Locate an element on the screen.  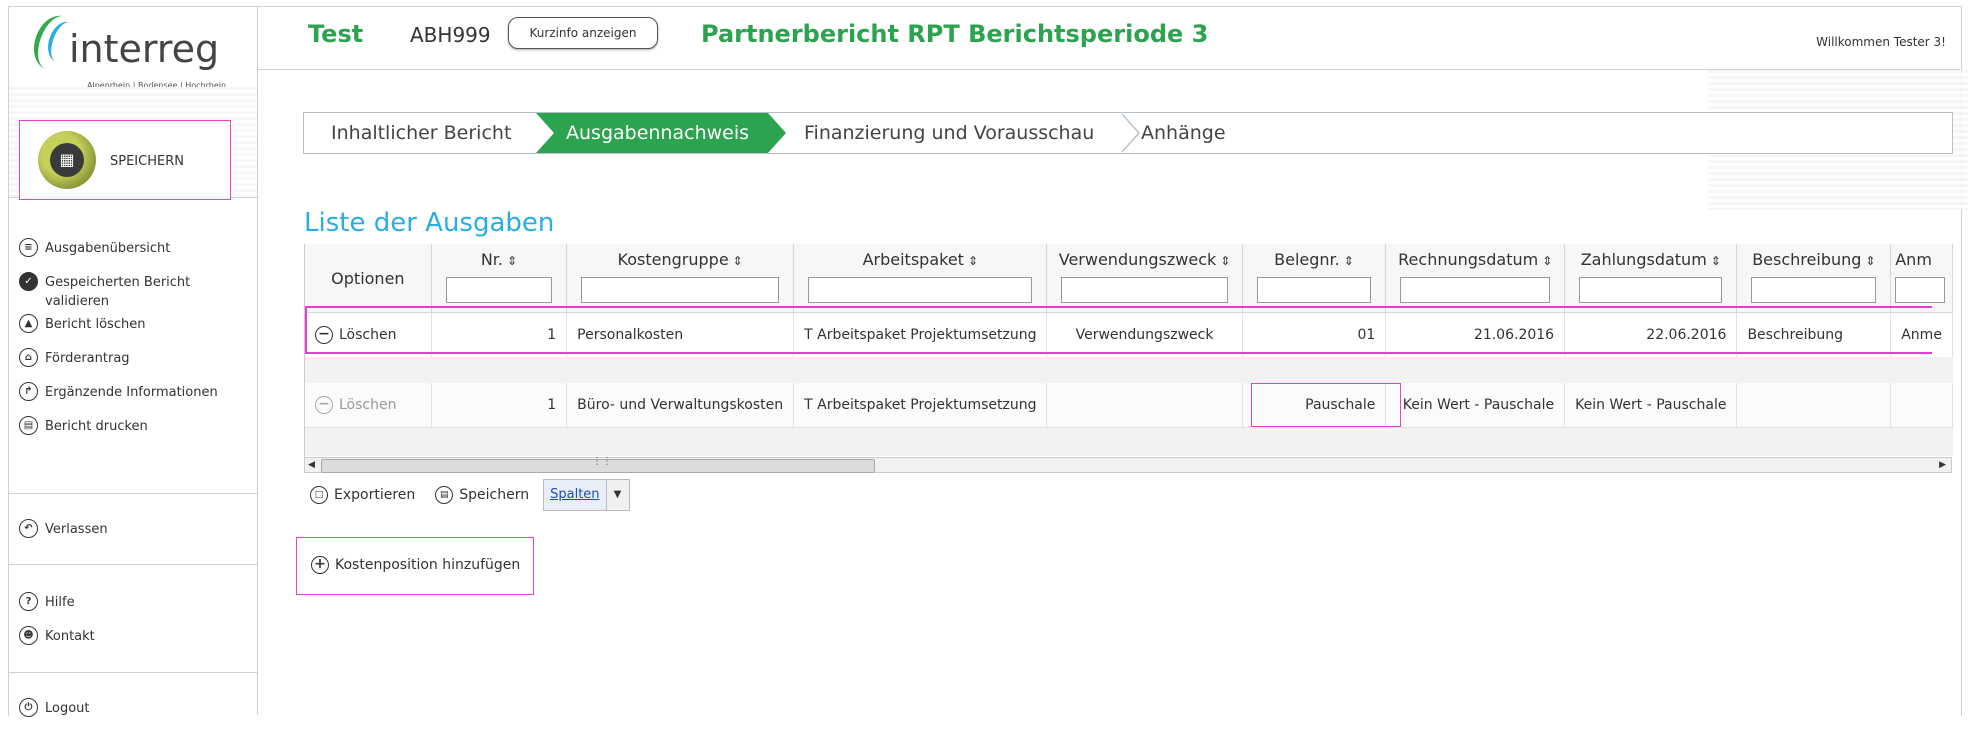
column-header-optionen: Optionen is located at coordinates (368, 278).